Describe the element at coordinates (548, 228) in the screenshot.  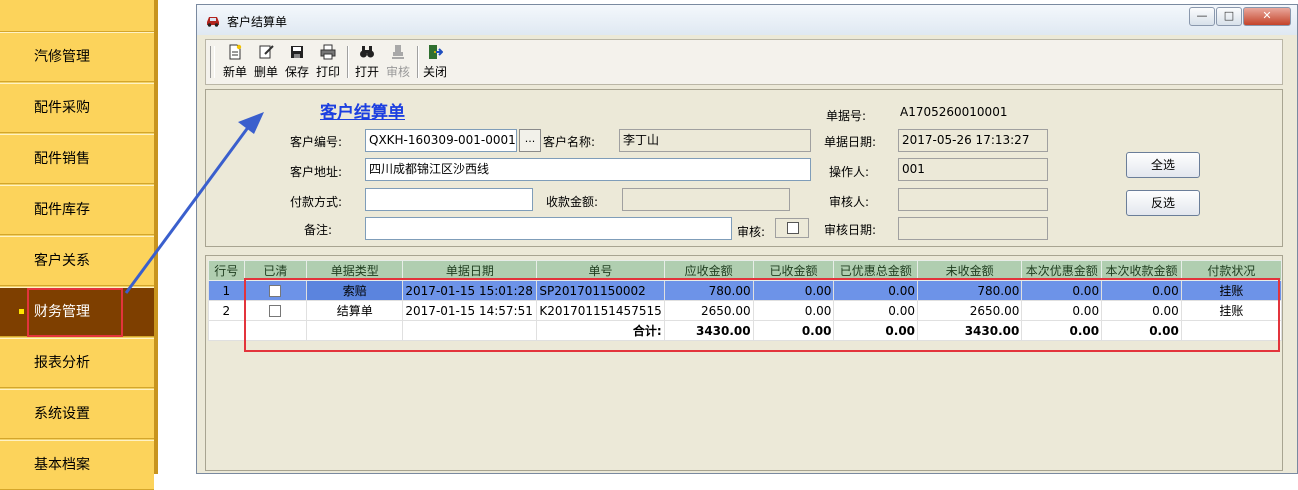
I see `remarks-field` at that location.